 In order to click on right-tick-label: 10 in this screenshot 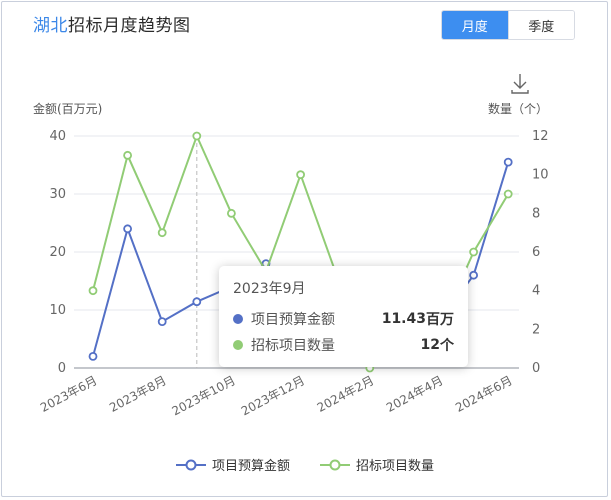, I will do `click(540, 175)`.